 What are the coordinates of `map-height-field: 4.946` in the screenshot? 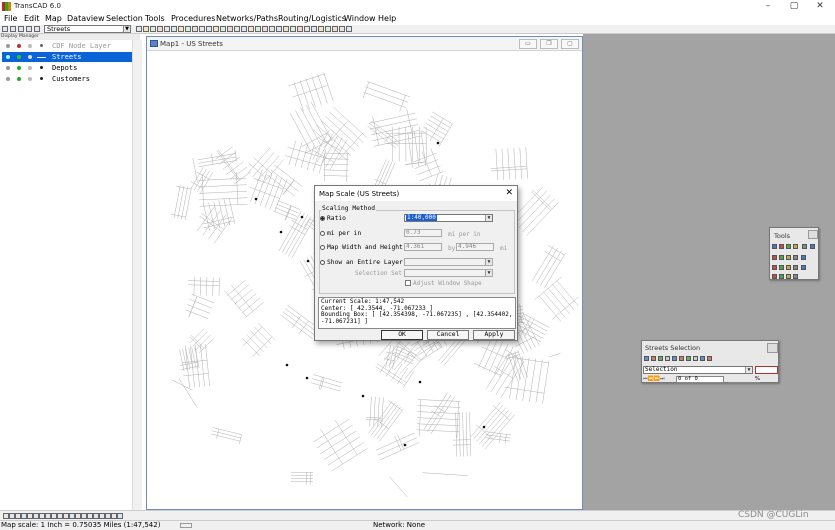 It's located at (475, 247).